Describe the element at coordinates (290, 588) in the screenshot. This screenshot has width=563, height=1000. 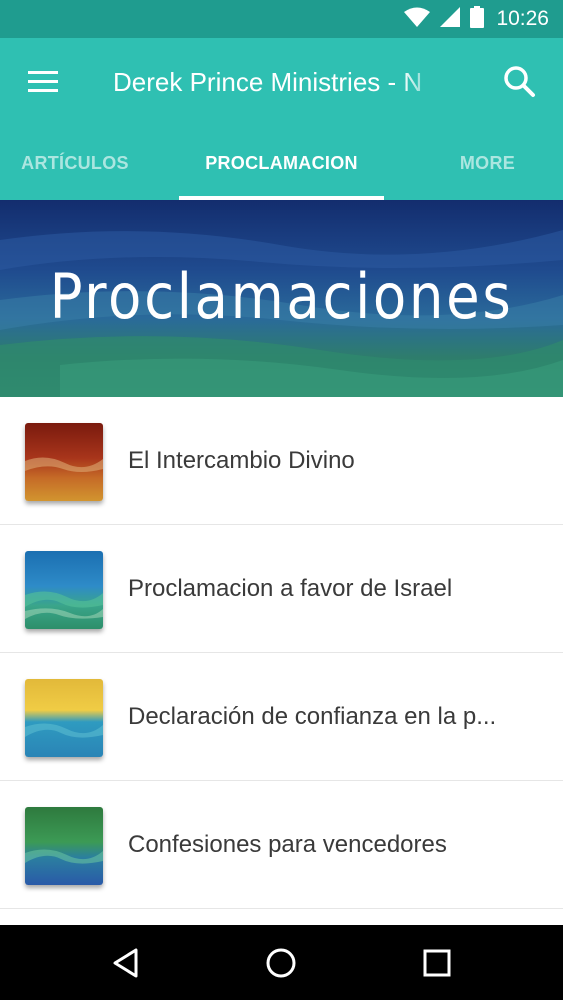
I see `list-item-label: Proclamacion a favor de Israel` at that location.